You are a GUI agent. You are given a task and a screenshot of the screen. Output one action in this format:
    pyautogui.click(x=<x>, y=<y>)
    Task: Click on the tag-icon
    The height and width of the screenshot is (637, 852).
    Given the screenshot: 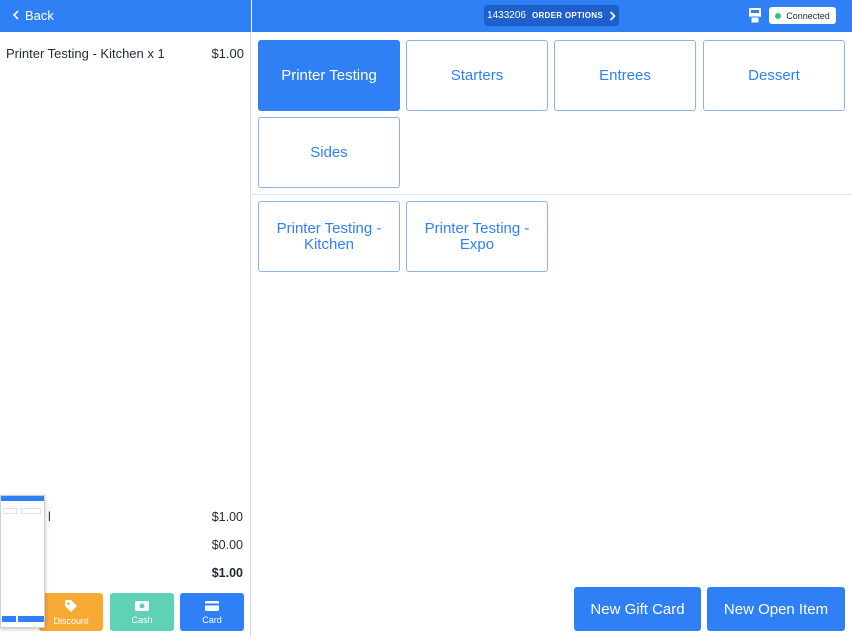 What is the action you would take?
    pyautogui.click(x=71, y=605)
    